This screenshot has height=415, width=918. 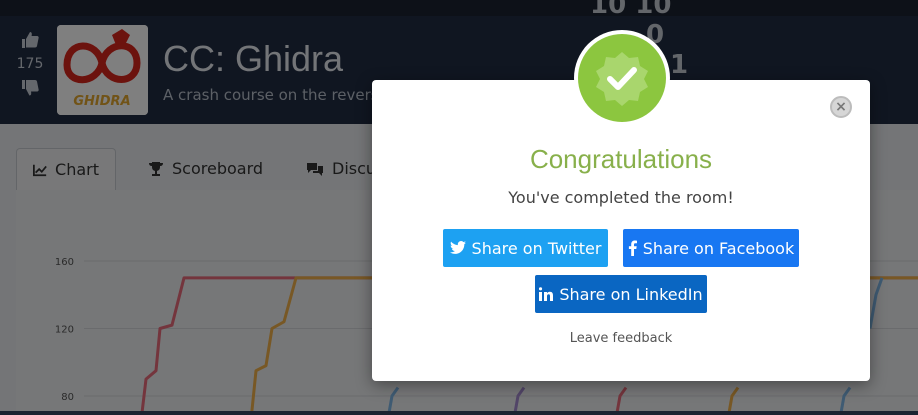 What do you see at coordinates (621, 159) in the screenshot?
I see `modal-title: Congratulations` at bounding box center [621, 159].